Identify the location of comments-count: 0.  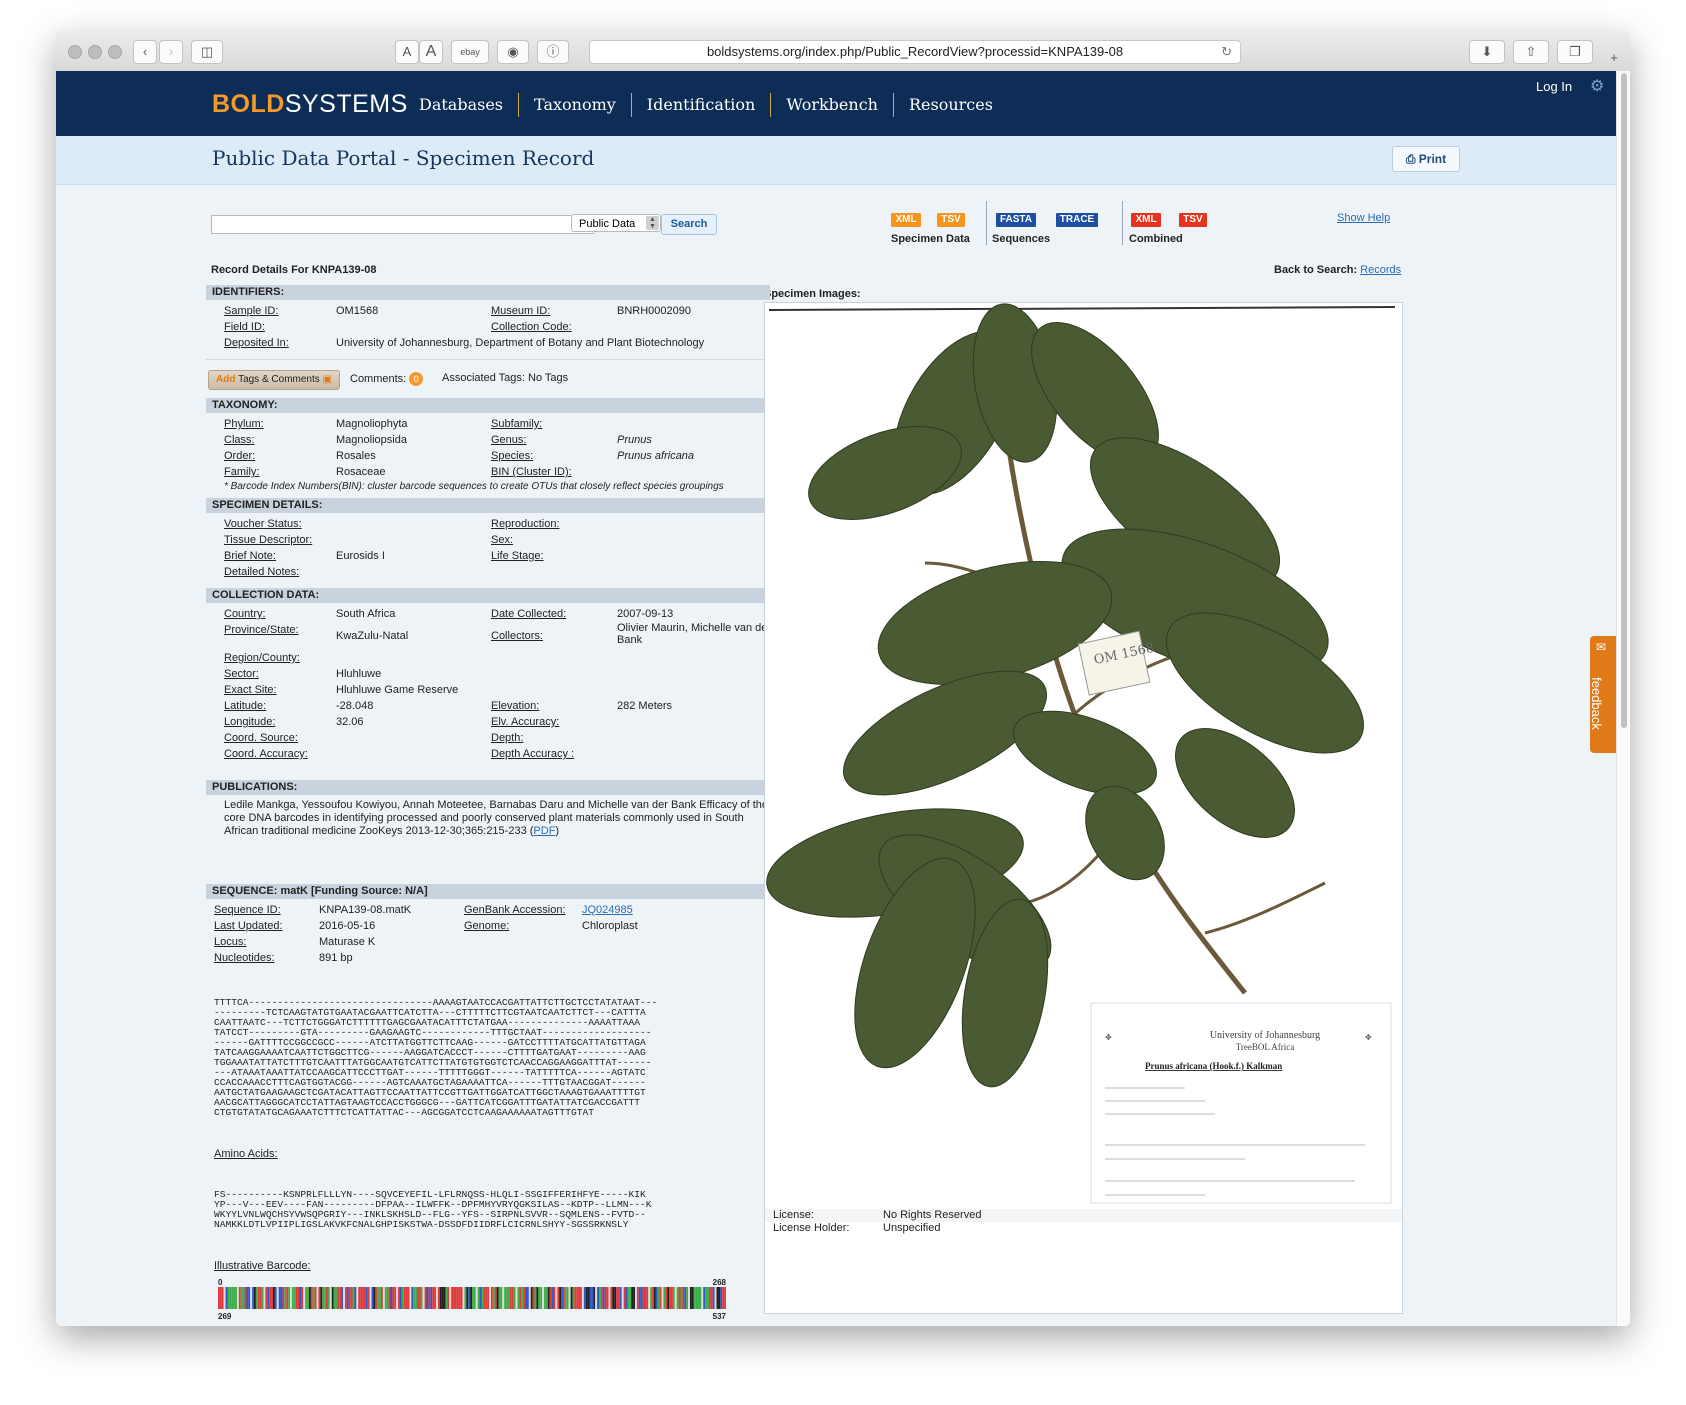
(416, 379).